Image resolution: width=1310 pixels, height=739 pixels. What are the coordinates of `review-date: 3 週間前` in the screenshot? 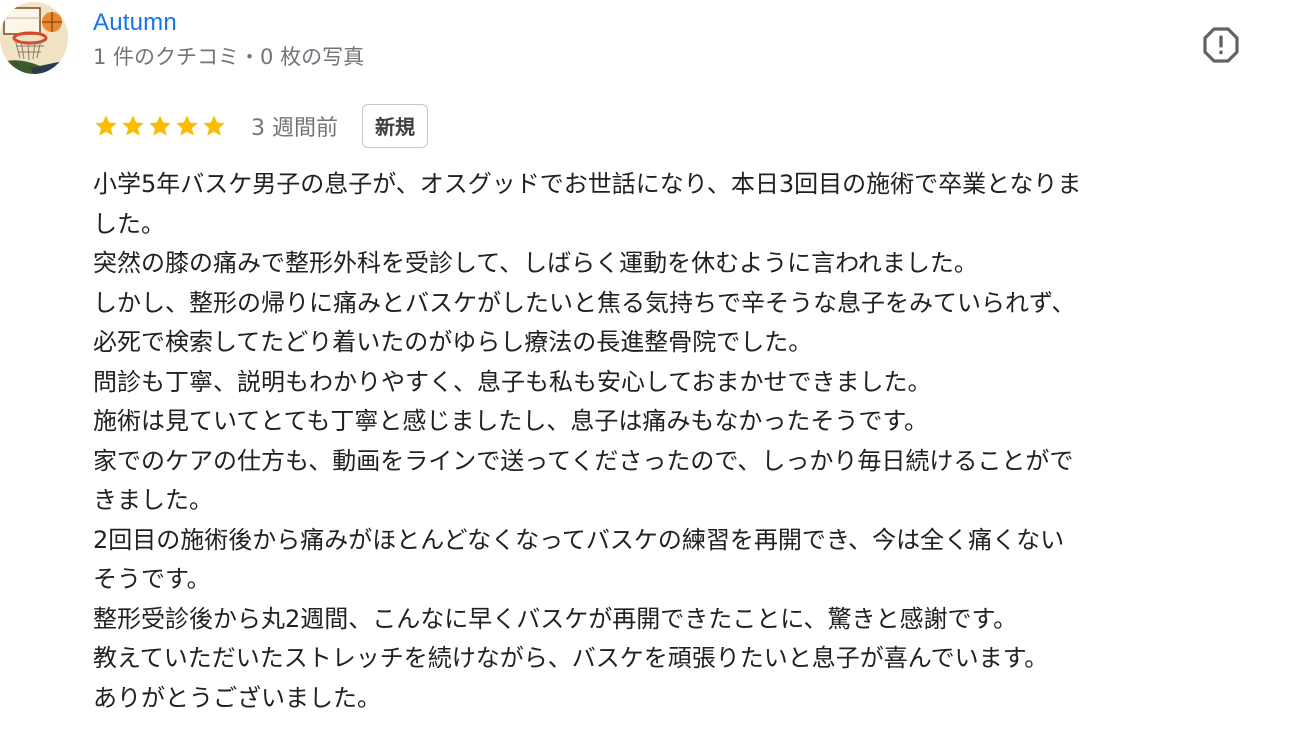 It's located at (294, 128).